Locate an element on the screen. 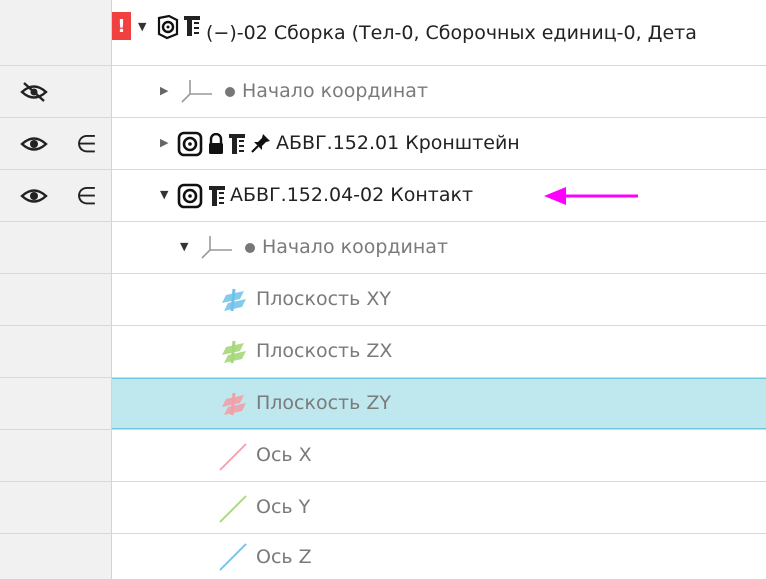  row-label: АБВГ.152.01 Кронштейн is located at coordinates (398, 143).